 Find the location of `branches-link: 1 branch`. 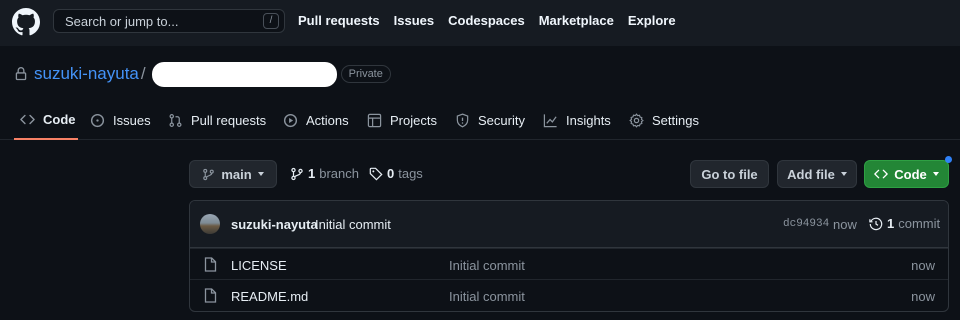

branches-link: 1 branch is located at coordinates (324, 173).